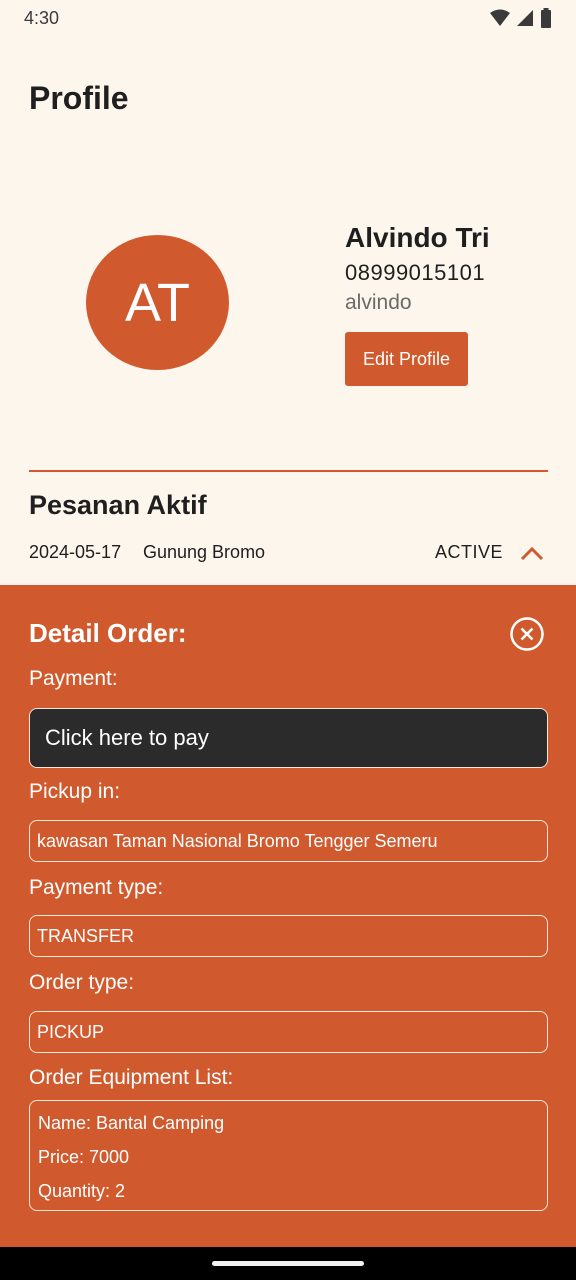 The image size is (576, 1280). I want to click on equipment-list-label: Order Equipment List:, so click(131, 1077).